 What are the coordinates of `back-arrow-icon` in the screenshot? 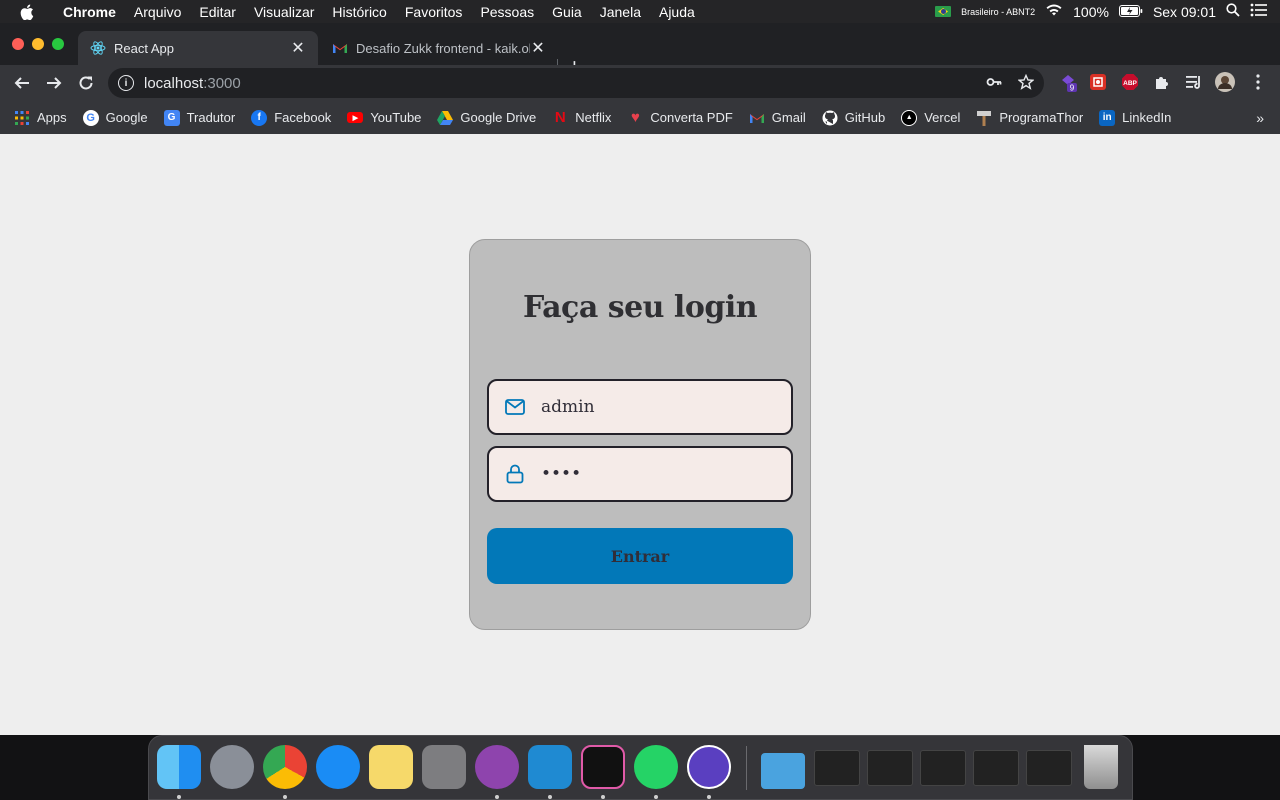 It's located at (22, 83).